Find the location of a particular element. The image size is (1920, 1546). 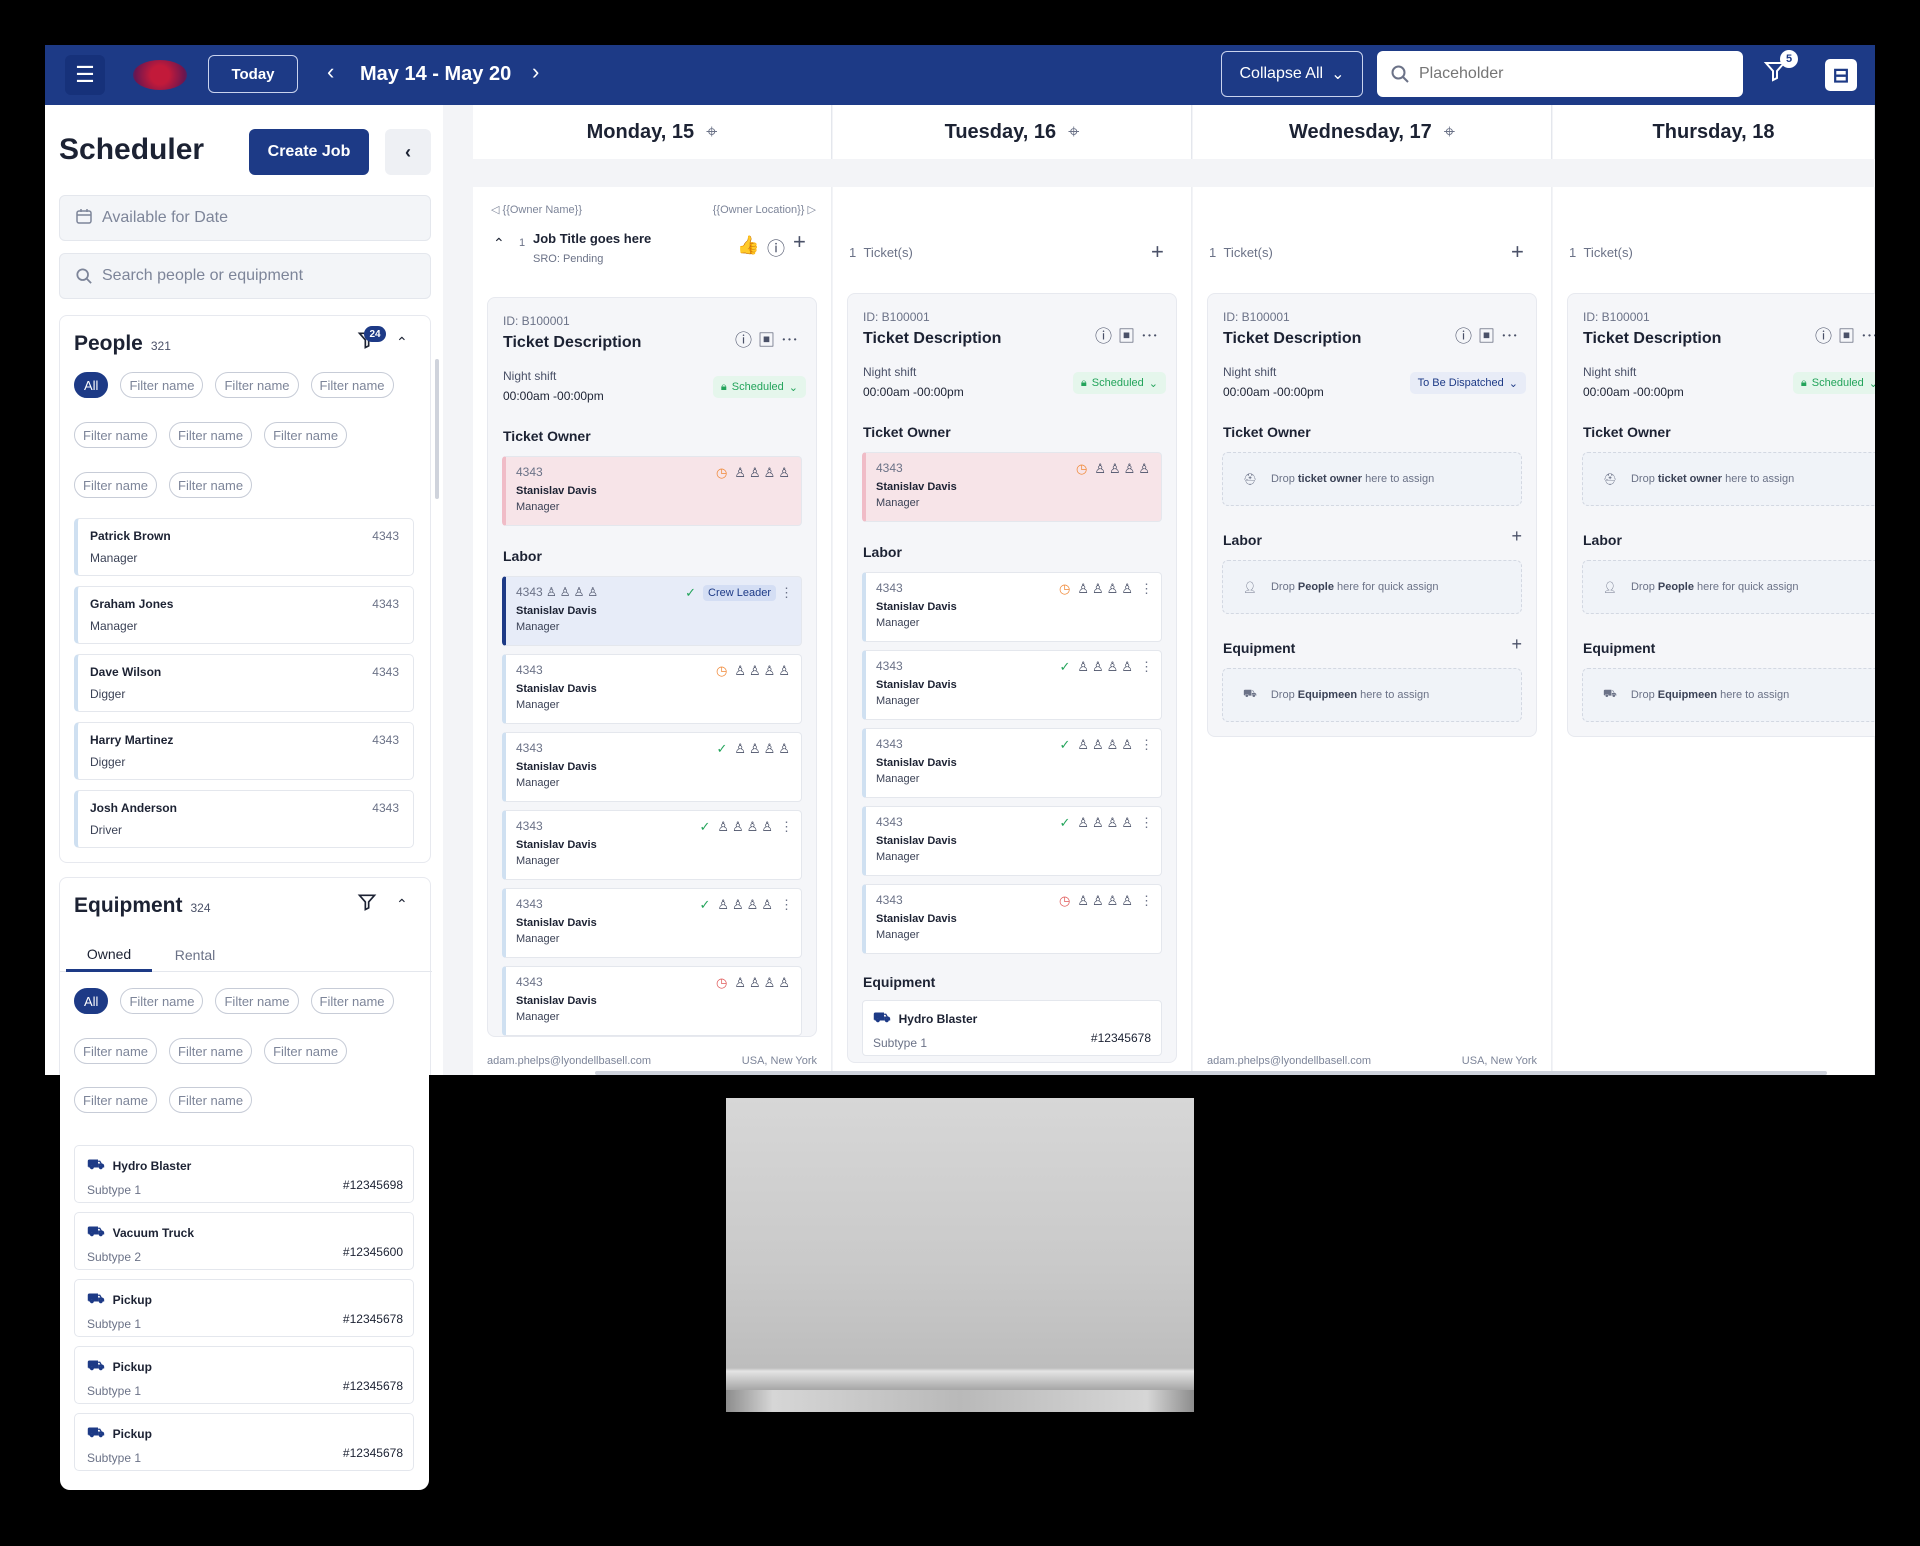

labor-card: 4343 Stanislav Davis Manager ✓ ♙♙♙♙ is located at coordinates (652, 767).